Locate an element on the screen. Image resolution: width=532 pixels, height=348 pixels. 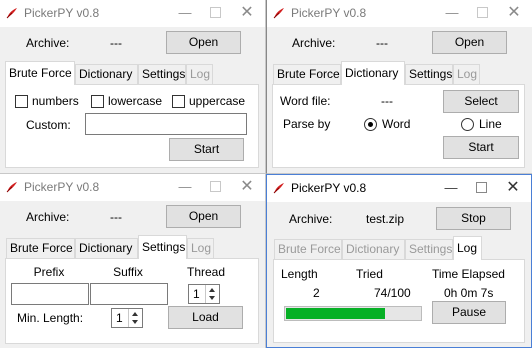
time-elapsed-label: Time Elapsed is located at coordinates (468, 274).